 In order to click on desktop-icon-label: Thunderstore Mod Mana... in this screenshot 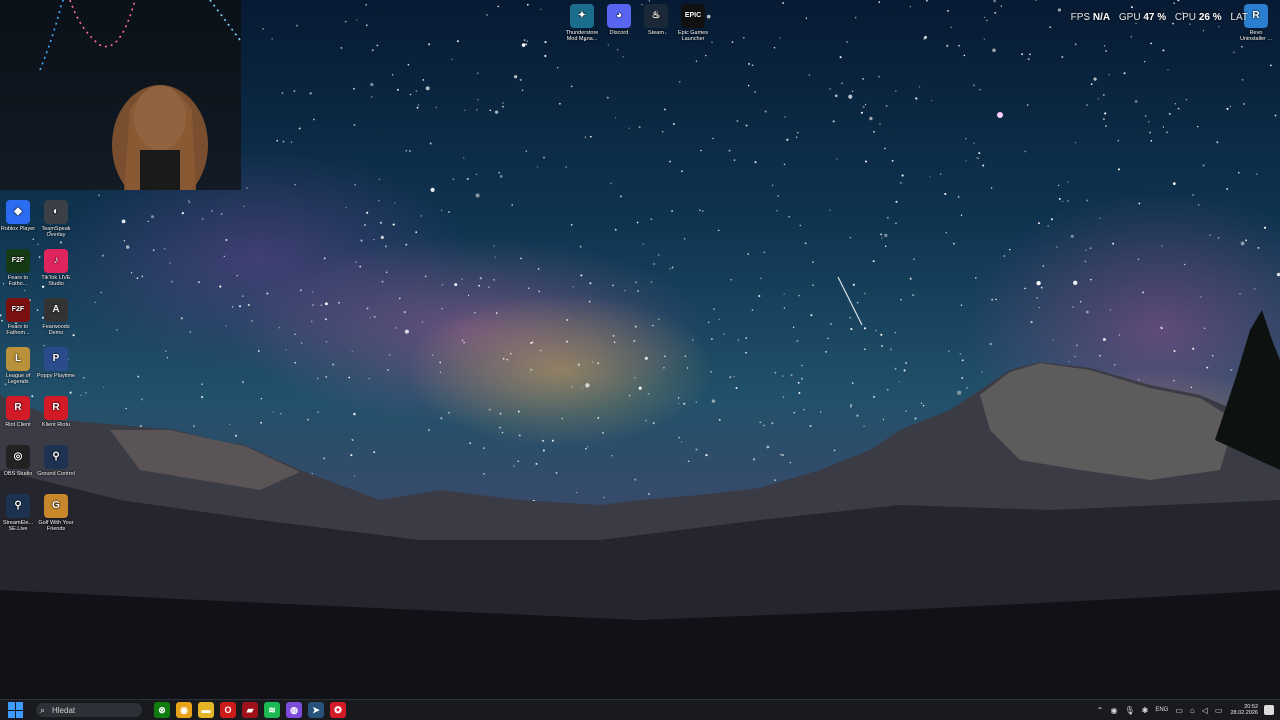, I will do `click(582, 36)`.